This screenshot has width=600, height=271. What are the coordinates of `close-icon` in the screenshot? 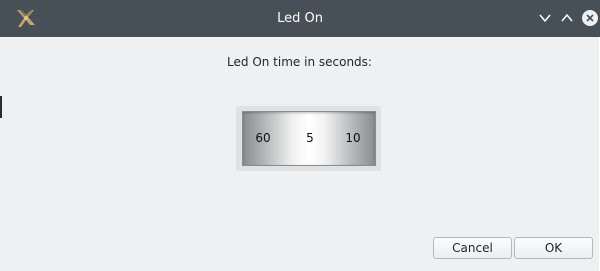 It's located at (590, 18).